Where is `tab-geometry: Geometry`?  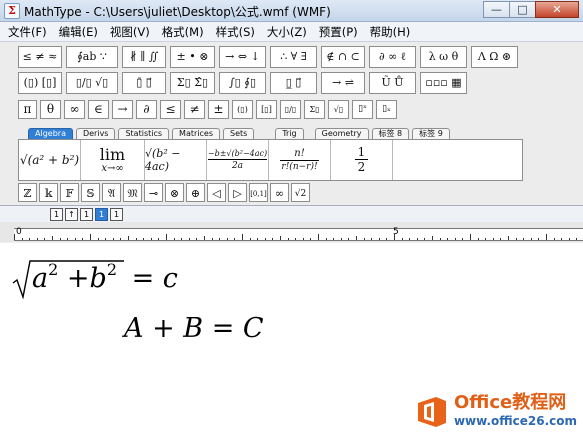
tab-geometry: Geometry is located at coordinates (341, 133).